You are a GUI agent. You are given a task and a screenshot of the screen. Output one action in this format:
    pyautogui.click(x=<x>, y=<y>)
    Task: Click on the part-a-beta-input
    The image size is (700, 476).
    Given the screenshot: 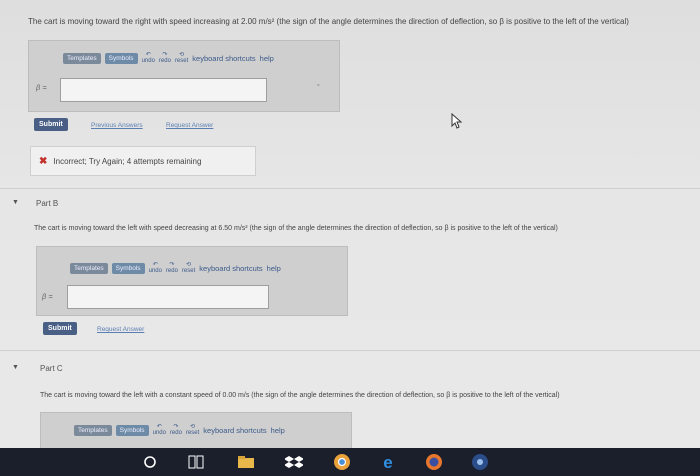 What is the action you would take?
    pyautogui.click(x=163, y=90)
    